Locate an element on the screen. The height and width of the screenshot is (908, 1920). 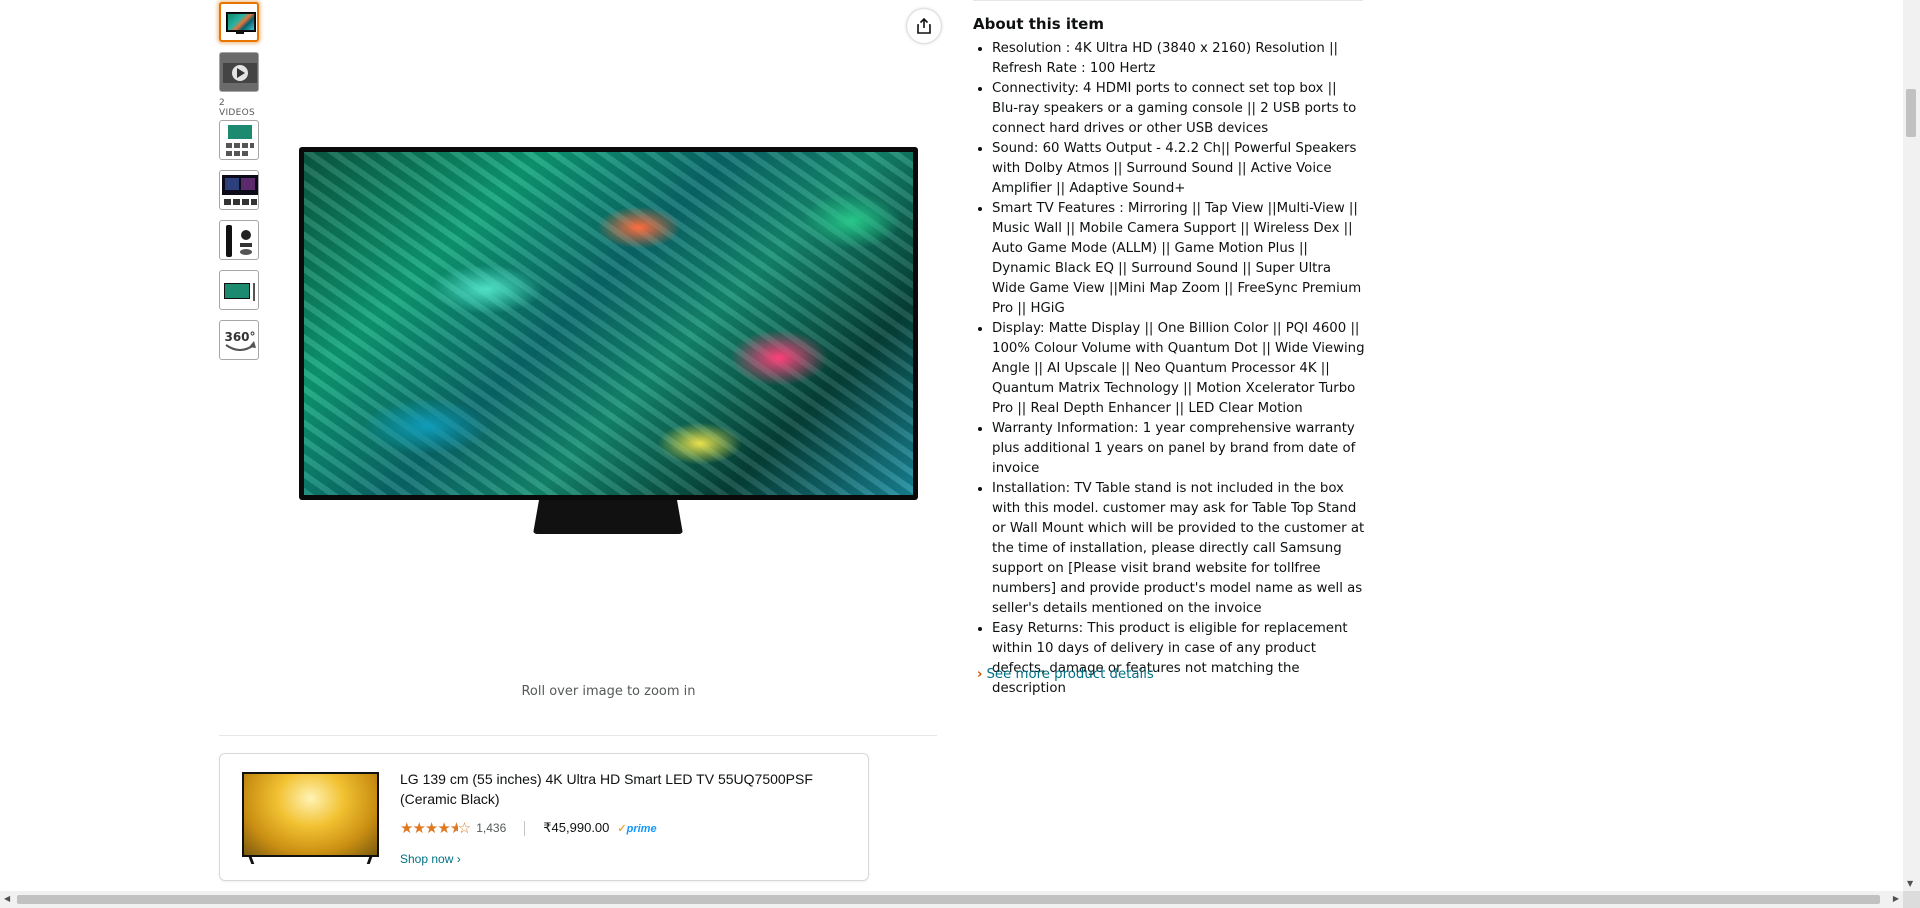
zoom-hint: Roll over image to zoom in is located at coordinates (608, 691).